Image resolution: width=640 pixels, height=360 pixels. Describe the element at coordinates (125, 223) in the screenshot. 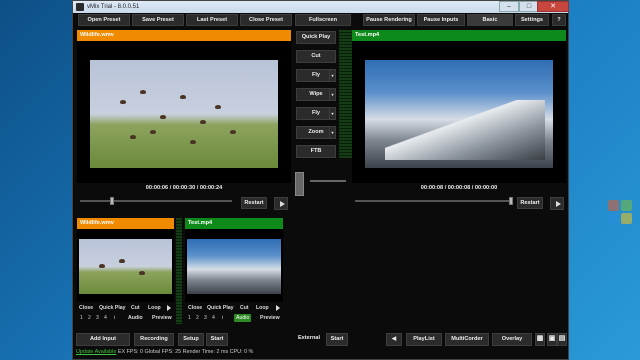

I see `input1-title: Wildlife.wmv` at that location.